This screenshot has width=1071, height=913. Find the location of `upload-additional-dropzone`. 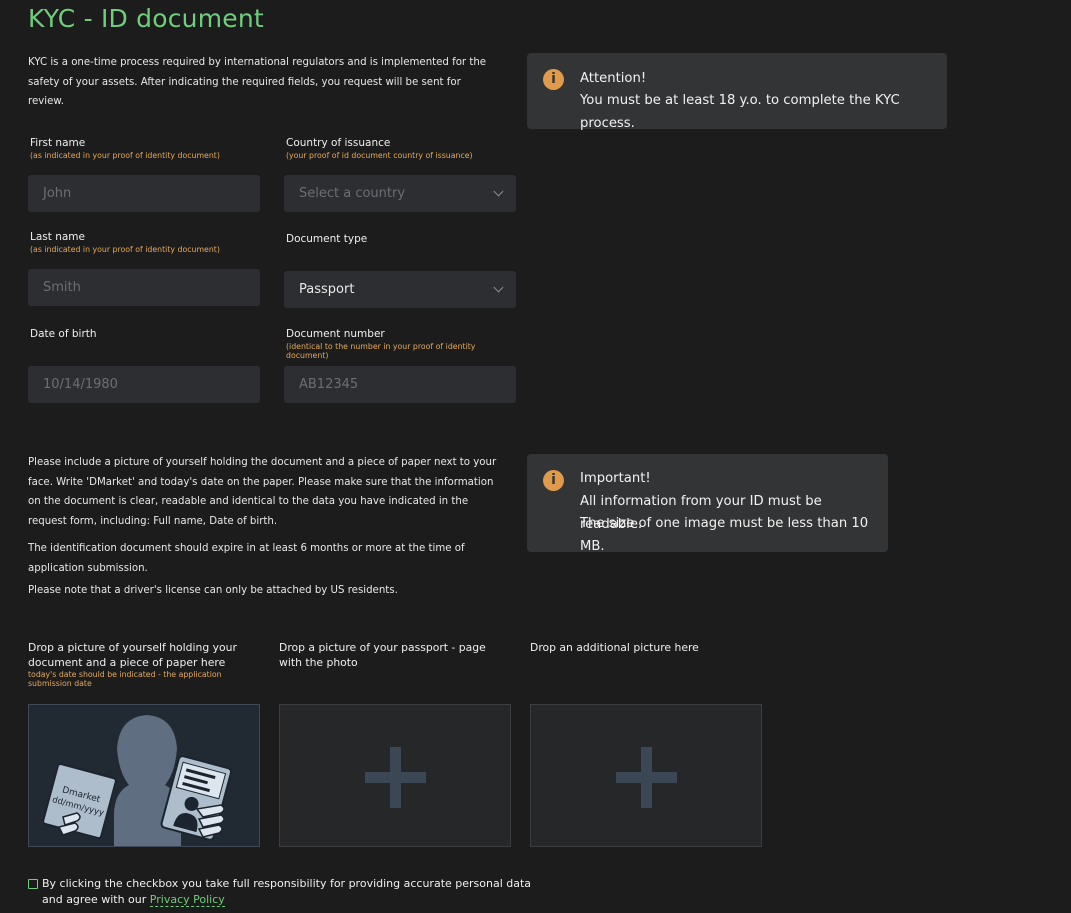

upload-additional-dropzone is located at coordinates (646, 775).